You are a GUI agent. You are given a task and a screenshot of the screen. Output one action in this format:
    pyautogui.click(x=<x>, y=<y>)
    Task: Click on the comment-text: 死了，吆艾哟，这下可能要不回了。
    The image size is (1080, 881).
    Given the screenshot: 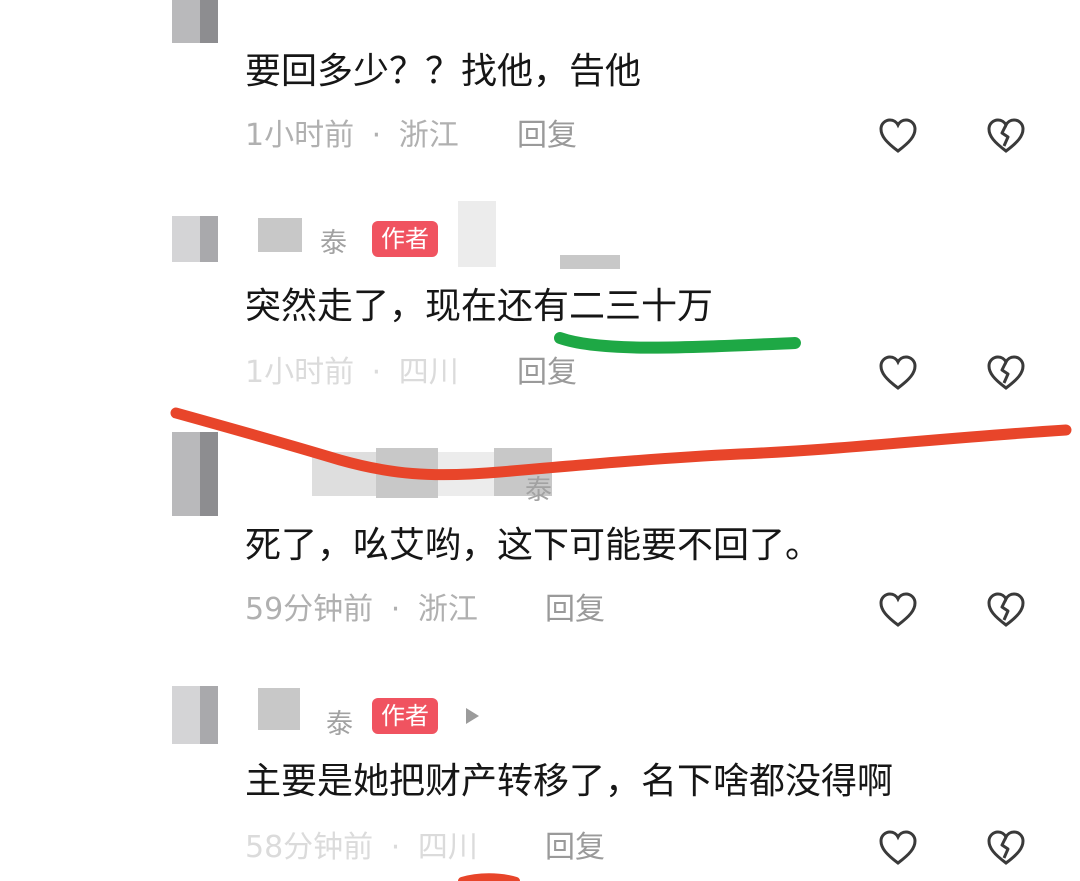 What is the action you would take?
    pyautogui.click(x=533, y=545)
    